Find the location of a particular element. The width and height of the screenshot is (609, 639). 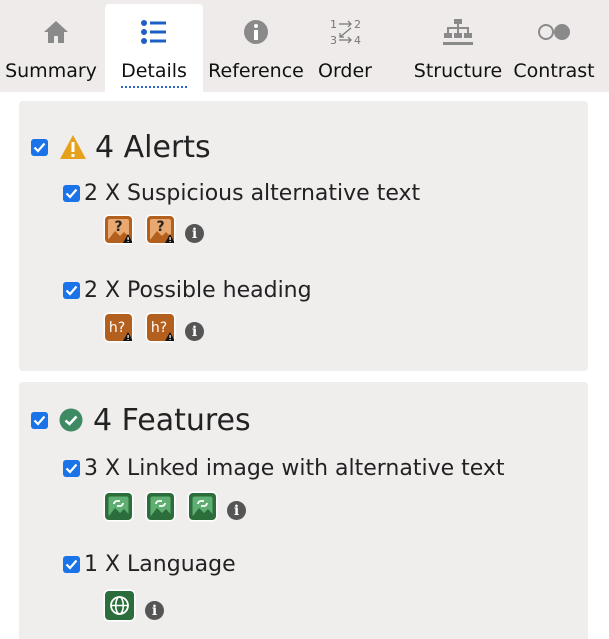

alert-item-suspicious-alt: 2 X Suspicious alternative text is located at coordinates (241, 193).